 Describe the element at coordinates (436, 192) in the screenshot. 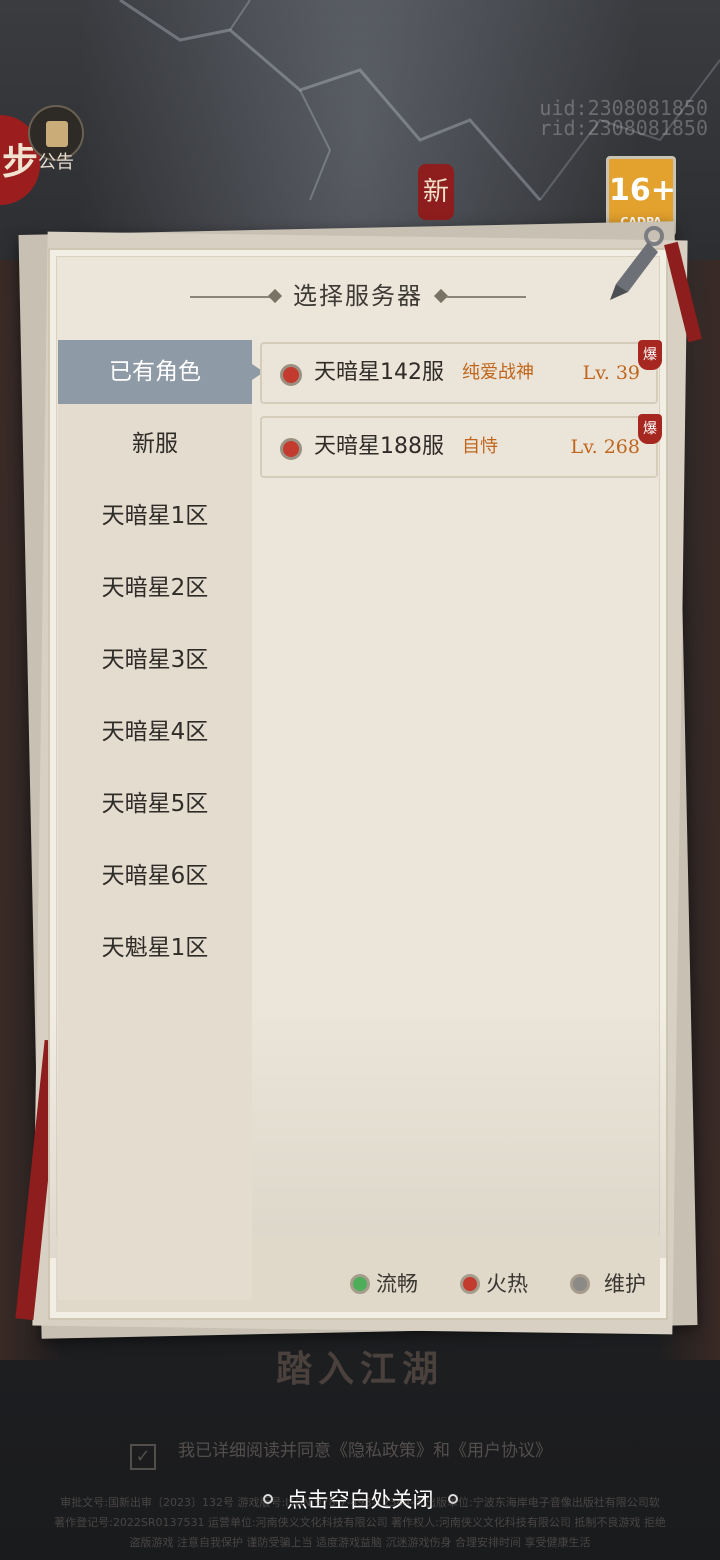

I see `new-seal: 新` at that location.